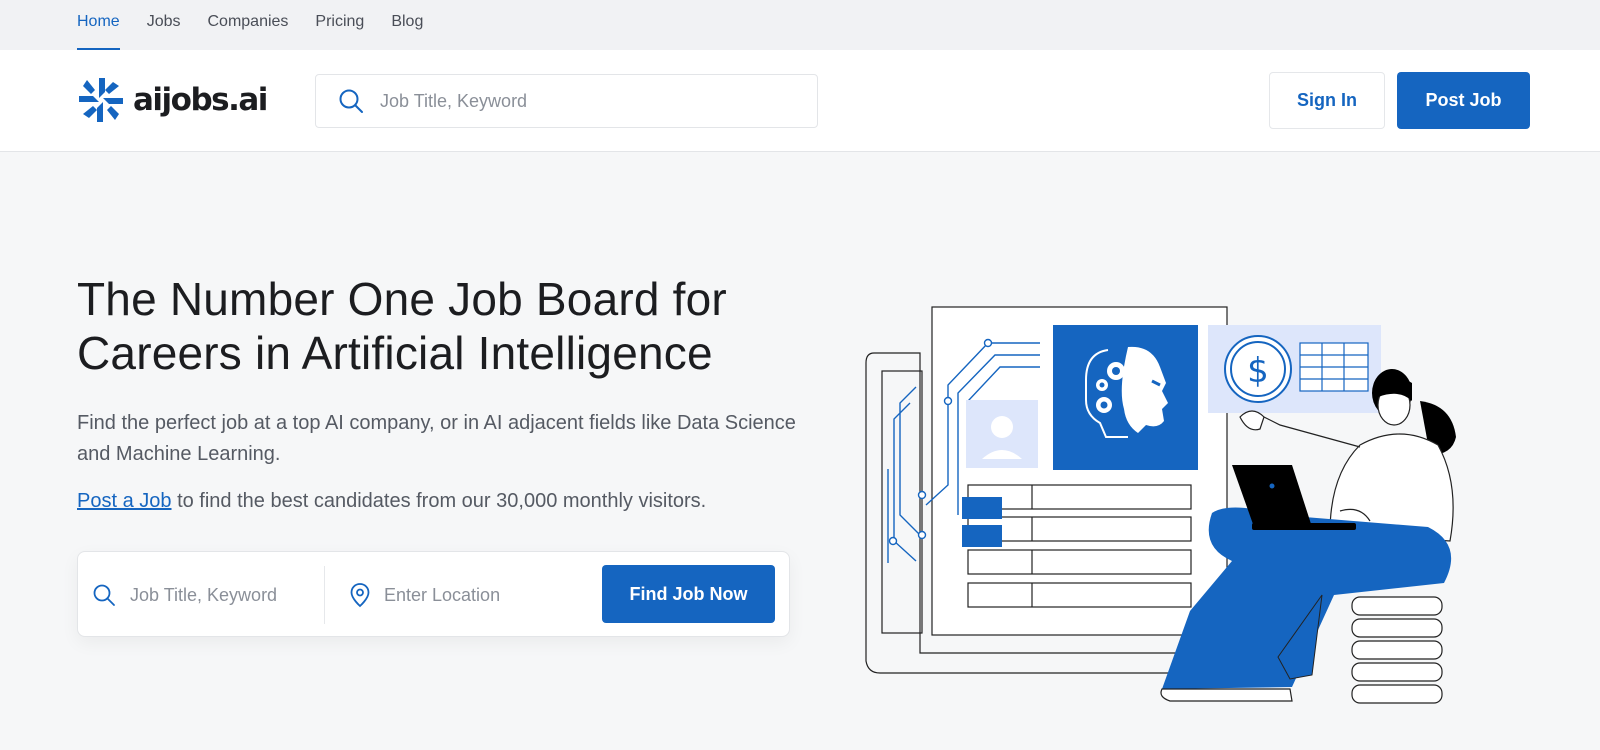  What do you see at coordinates (324, 595) in the screenshot?
I see `search-divider` at bounding box center [324, 595].